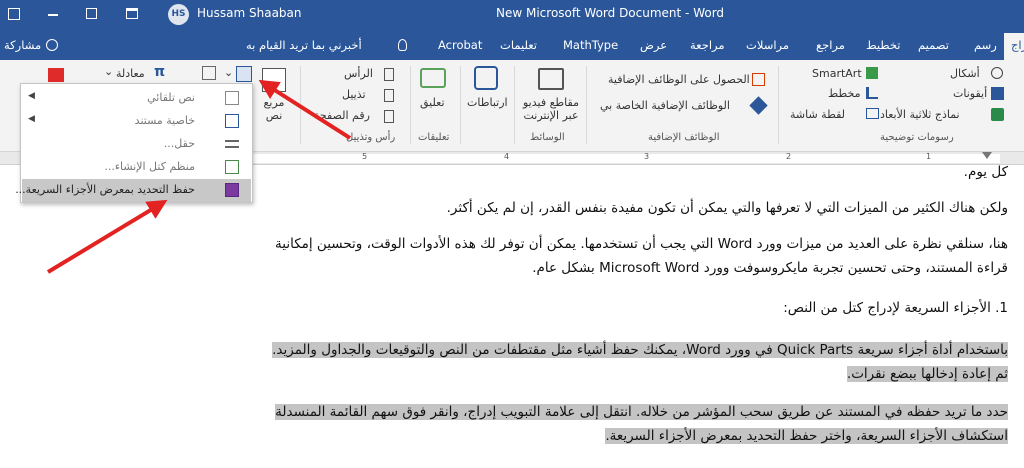  Describe the element at coordinates (434, 137) in the screenshot. I see `group-label-comments: تعليقات` at that location.